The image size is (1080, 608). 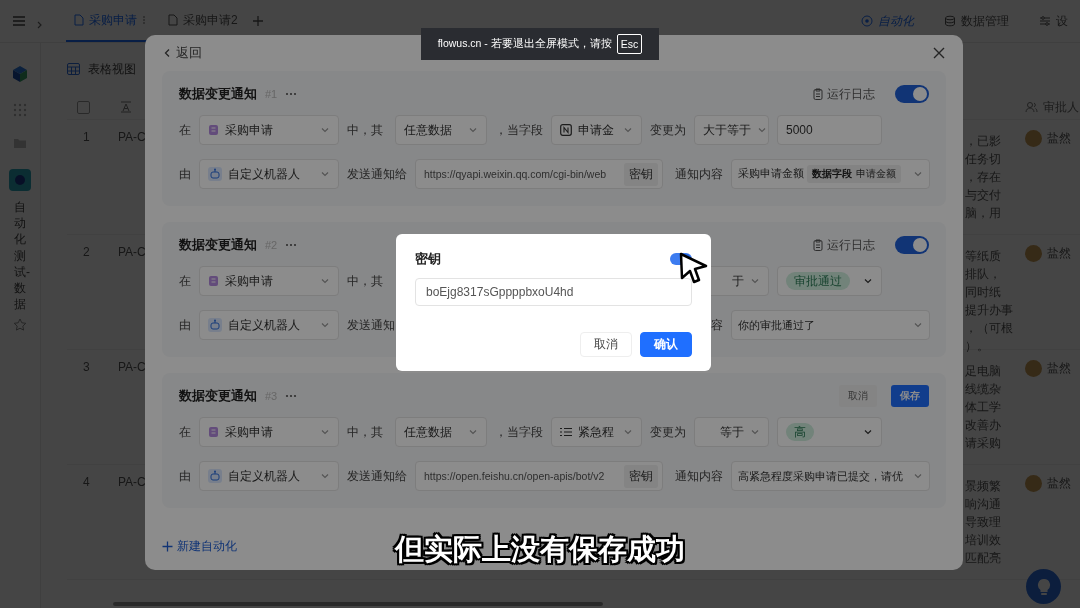 What do you see at coordinates (830, 174) in the screenshot?
I see `content-select: 采购申请金额 数据字段 申请金额` at bounding box center [830, 174].